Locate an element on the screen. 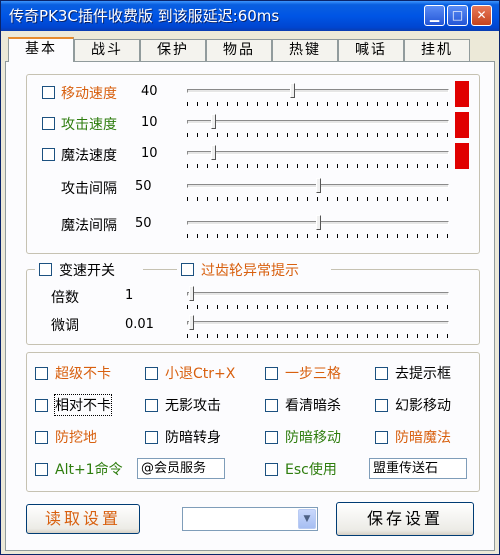 The height and width of the screenshot is (555, 500). relative-no-lag-checkbox is located at coordinates (41, 405).